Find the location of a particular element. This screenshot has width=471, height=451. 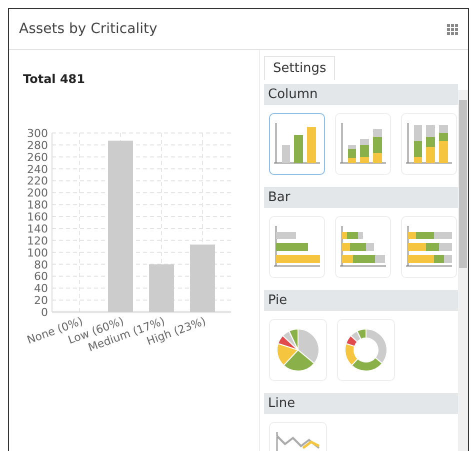

section-header: Line is located at coordinates (361, 403).